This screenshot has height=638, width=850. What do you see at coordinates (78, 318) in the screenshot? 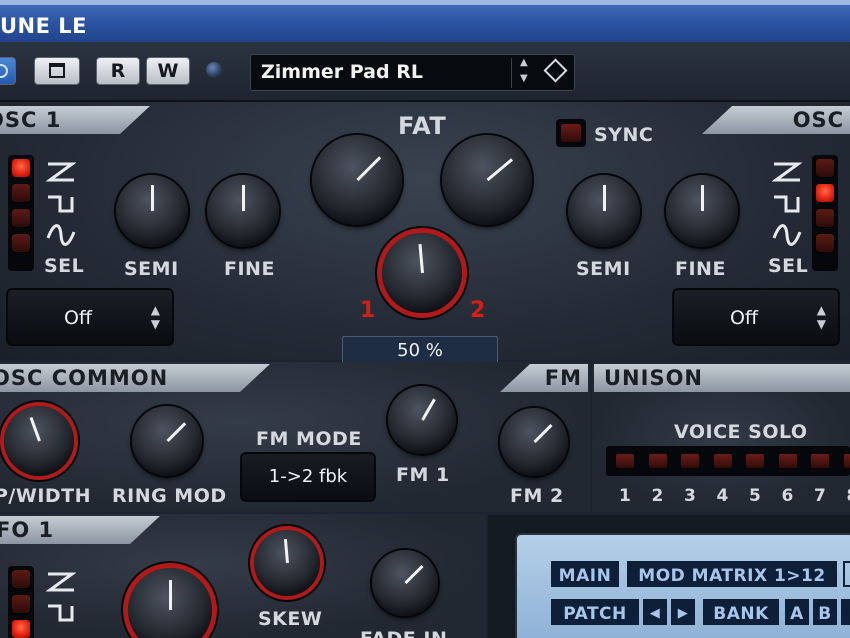
I see `osc1-mode-value: Off` at bounding box center [78, 318].